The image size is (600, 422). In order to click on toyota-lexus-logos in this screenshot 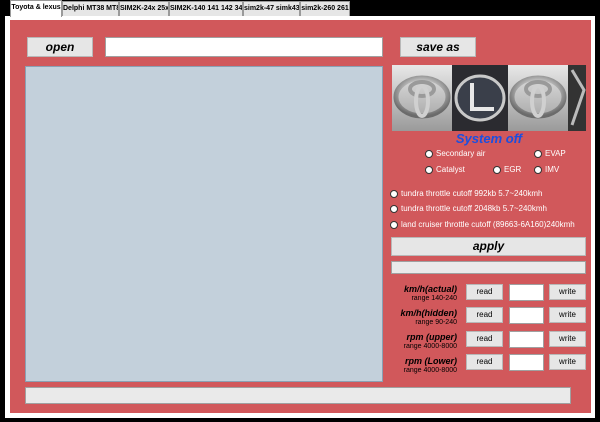, I will do `click(489, 98)`.